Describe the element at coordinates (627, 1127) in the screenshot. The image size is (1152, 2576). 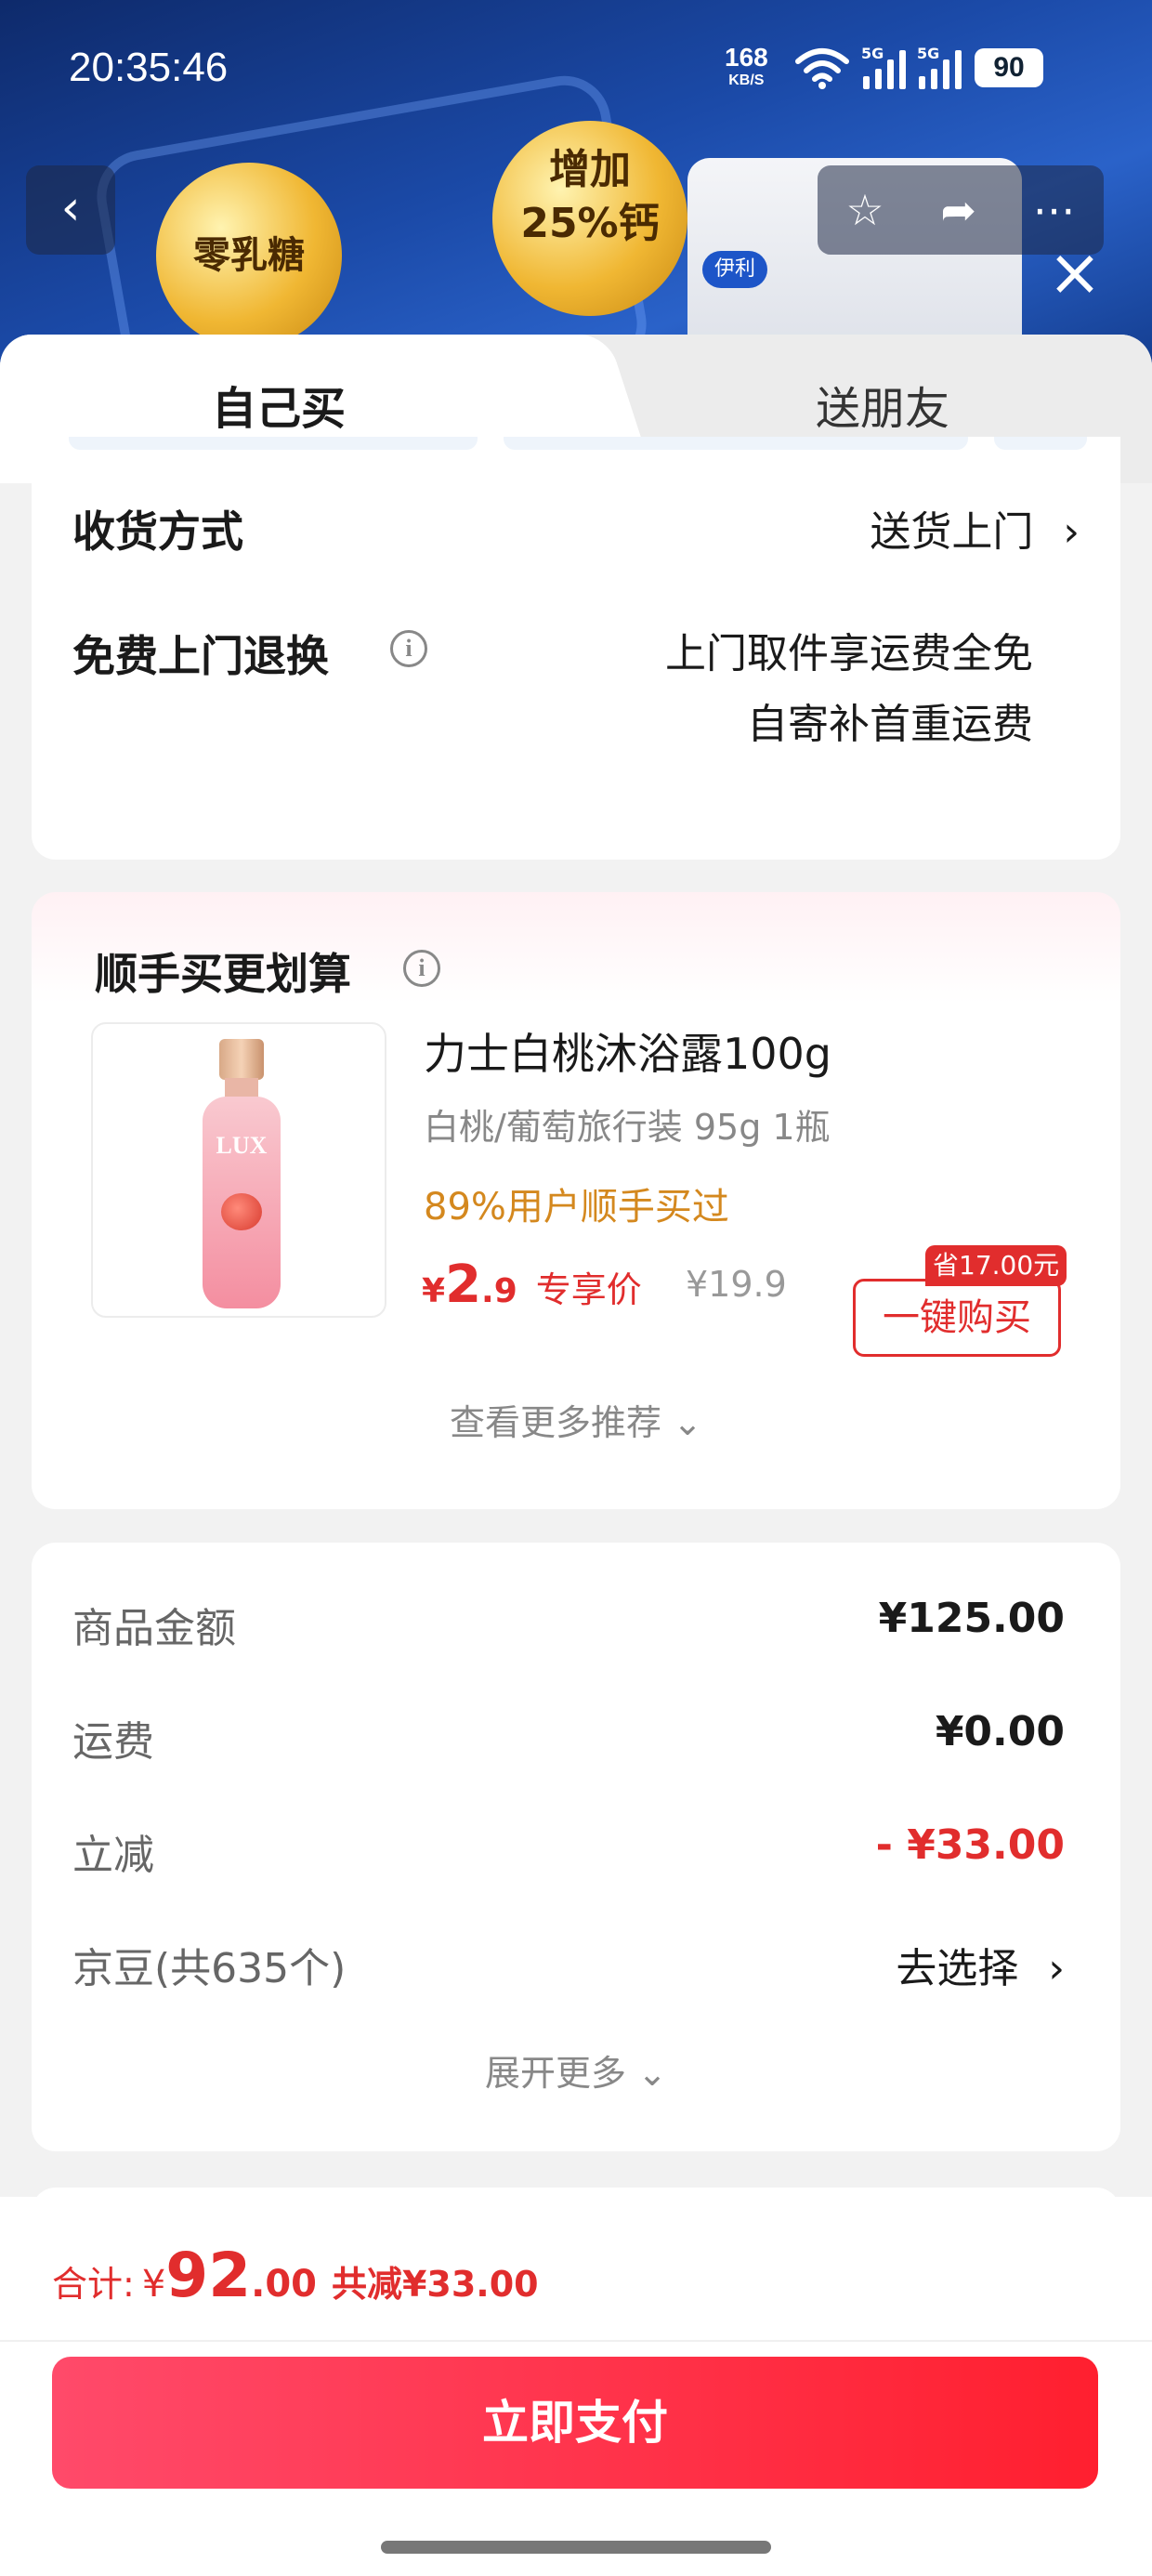
I see `product-spec: 白桃/葡萄旅行装 95g 1瓶` at that location.